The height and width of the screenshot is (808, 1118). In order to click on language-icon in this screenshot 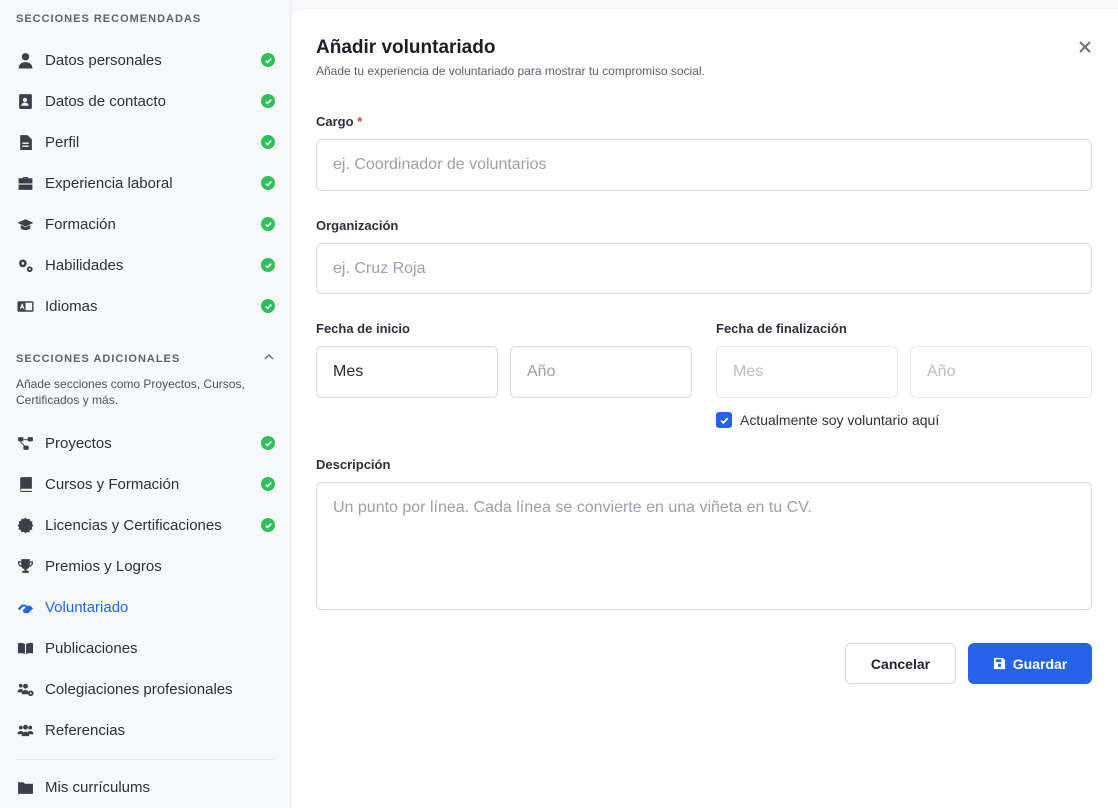, I will do `click(25, 307)`.